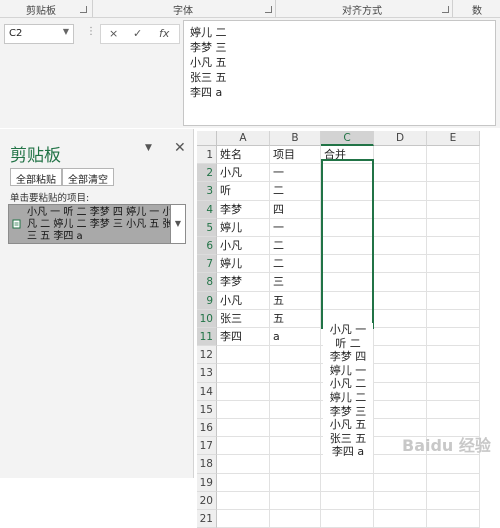  I want to click on insert-function-icon: fx, so click(164, 33).